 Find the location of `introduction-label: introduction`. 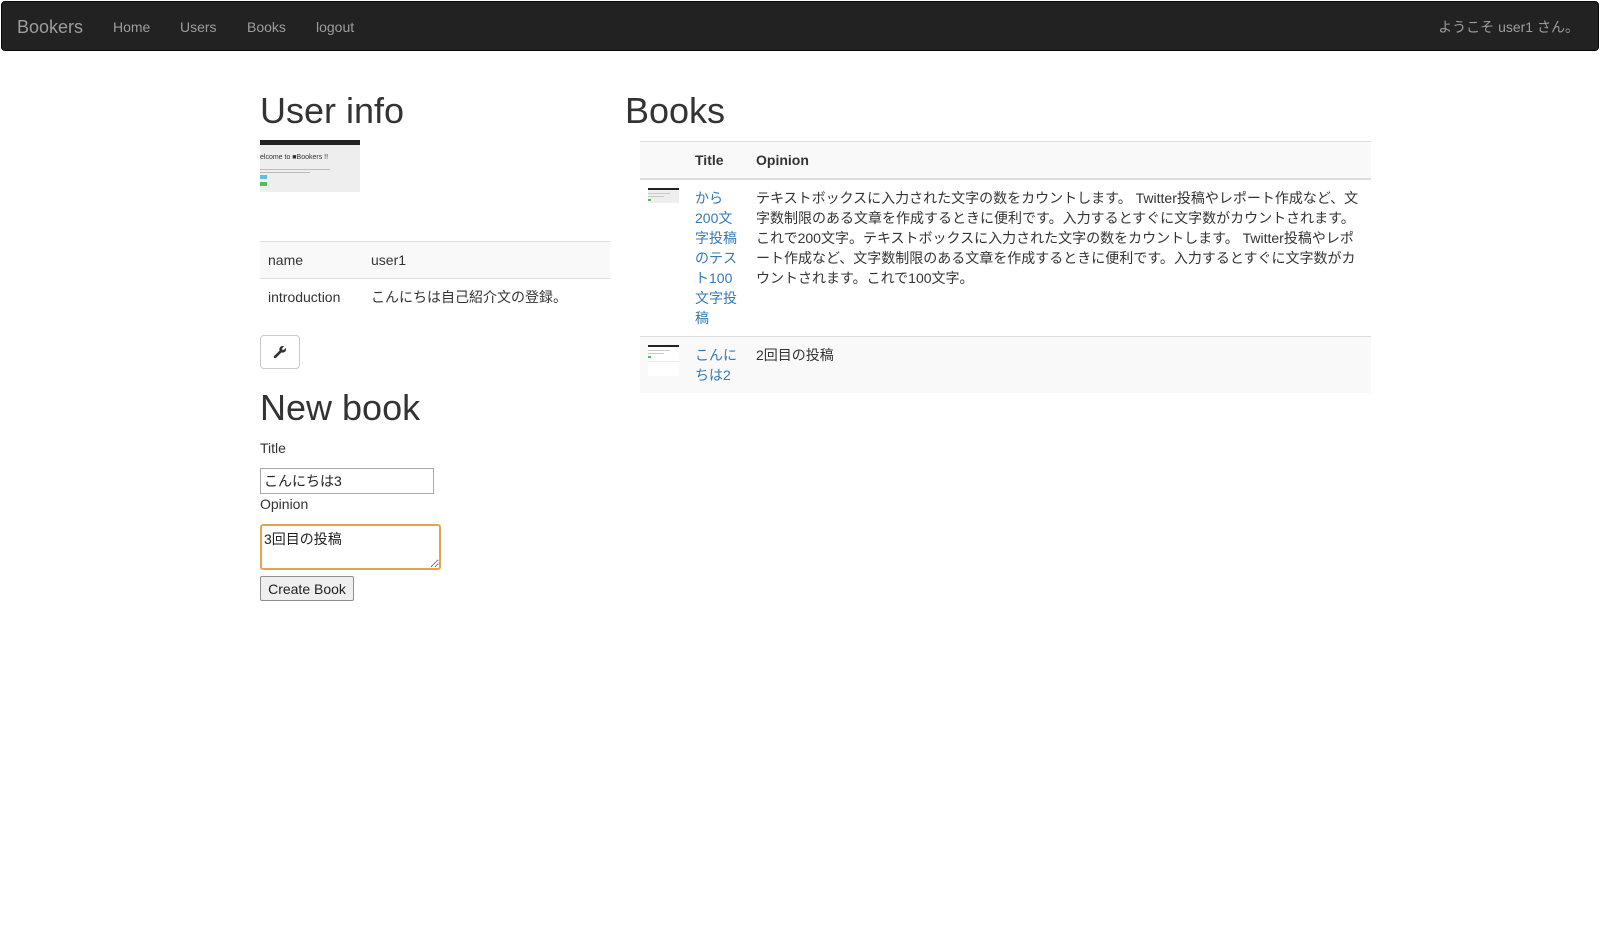

introduction-label: introduction is located at coordinates (311, 297).